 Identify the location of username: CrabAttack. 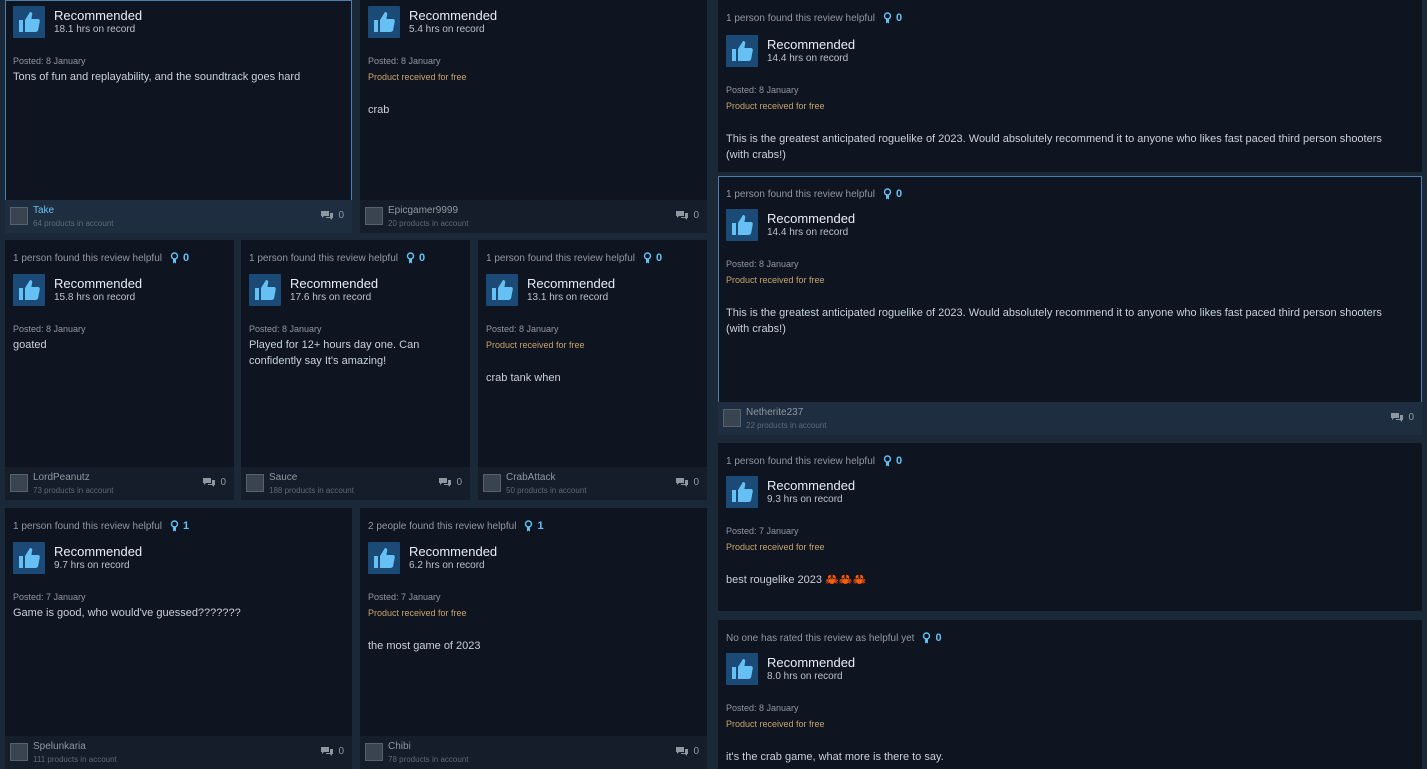
(530, 477).